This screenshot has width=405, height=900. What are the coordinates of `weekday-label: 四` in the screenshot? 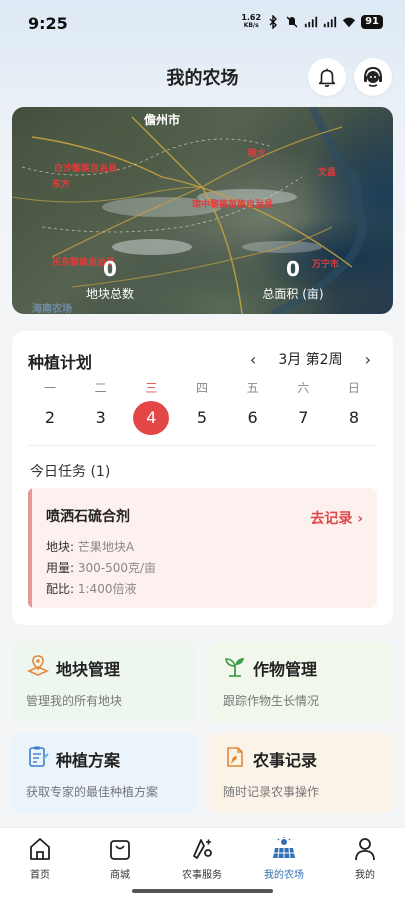 It's located at (201, 388).